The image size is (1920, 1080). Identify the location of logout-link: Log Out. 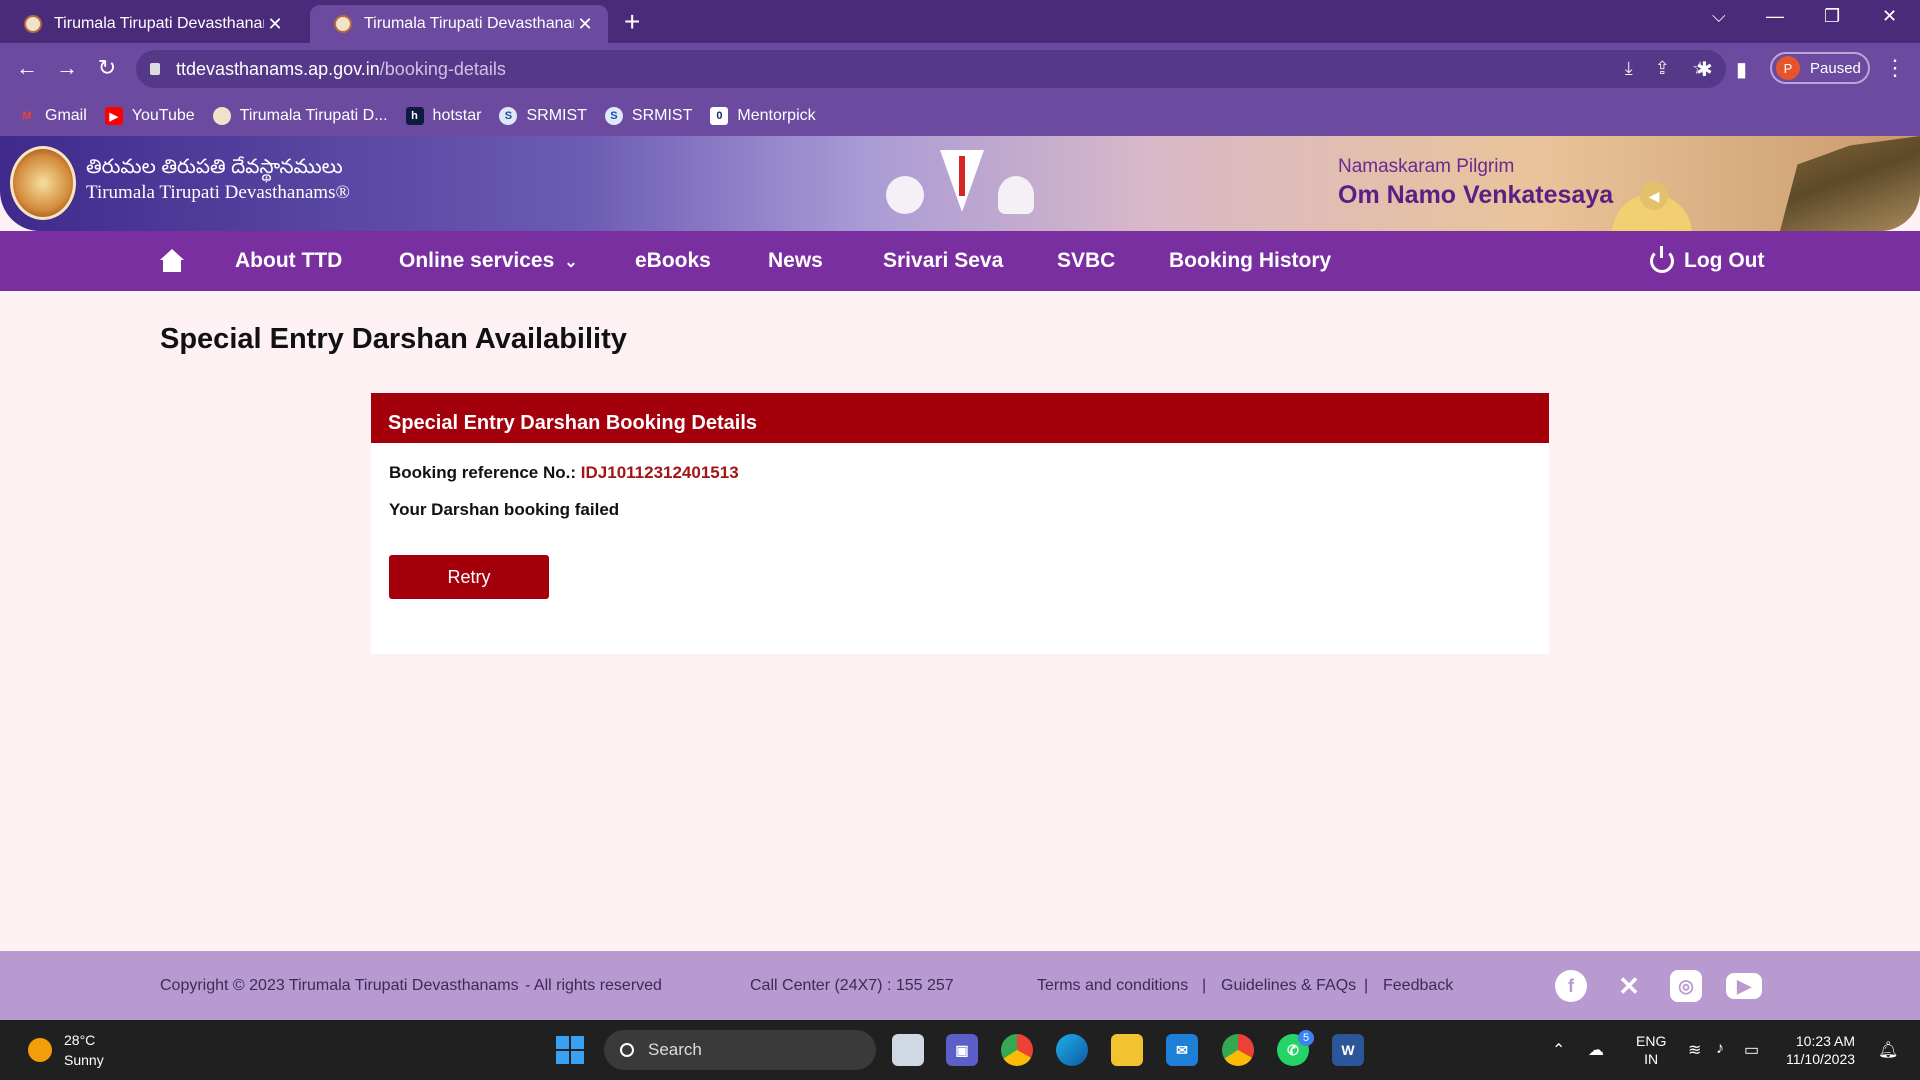
(1724, 261).